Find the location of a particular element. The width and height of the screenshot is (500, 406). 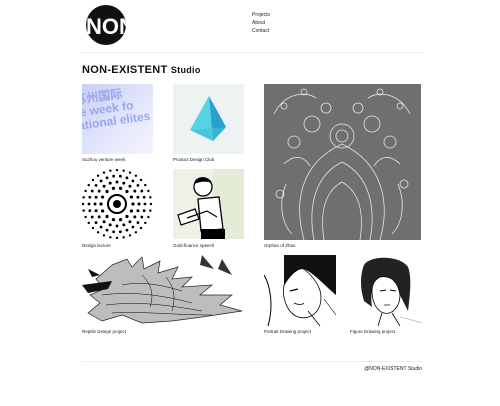

tile-product-design-club is located at coordinates (208, 119).